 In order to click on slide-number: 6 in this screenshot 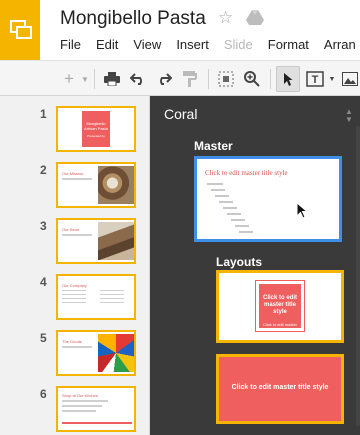, I will do `click(43, 394)`.